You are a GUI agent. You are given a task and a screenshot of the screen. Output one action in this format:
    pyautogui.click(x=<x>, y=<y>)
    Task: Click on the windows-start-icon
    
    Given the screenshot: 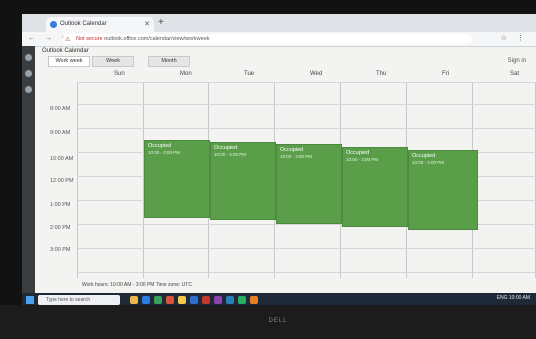 What is the action you would take?
    pyautogui.click(x=30, y=300)
    